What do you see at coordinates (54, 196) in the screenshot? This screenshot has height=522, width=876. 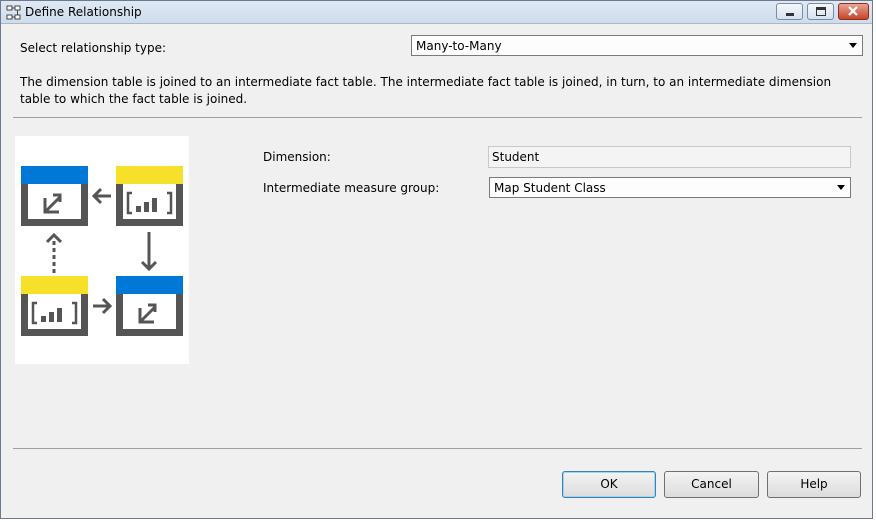 I see `dimension-table-icon` at bounding box center [54, 196].